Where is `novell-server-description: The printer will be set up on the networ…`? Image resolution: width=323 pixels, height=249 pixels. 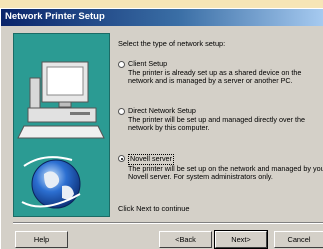 novell-server-description: The printer will be set up on the networ… is located at coordinates (225, 172).